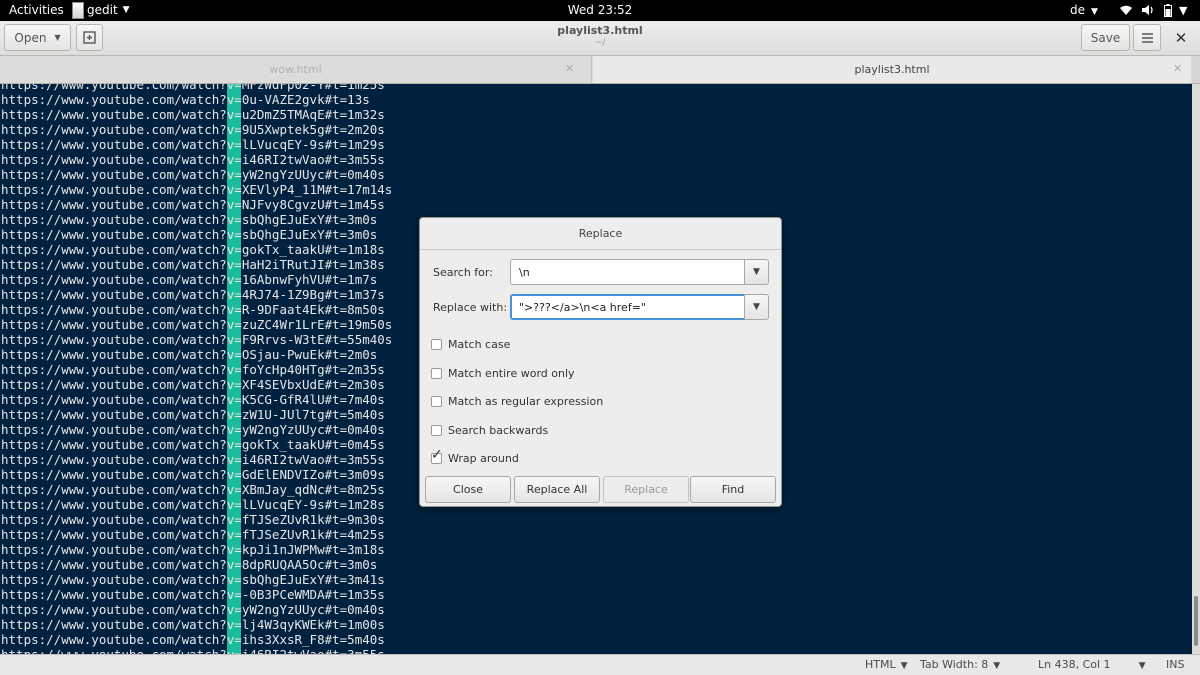  Describe the element at coordinates (36, 10) in the screenshot. I see `activities-button: Activities` at that location.